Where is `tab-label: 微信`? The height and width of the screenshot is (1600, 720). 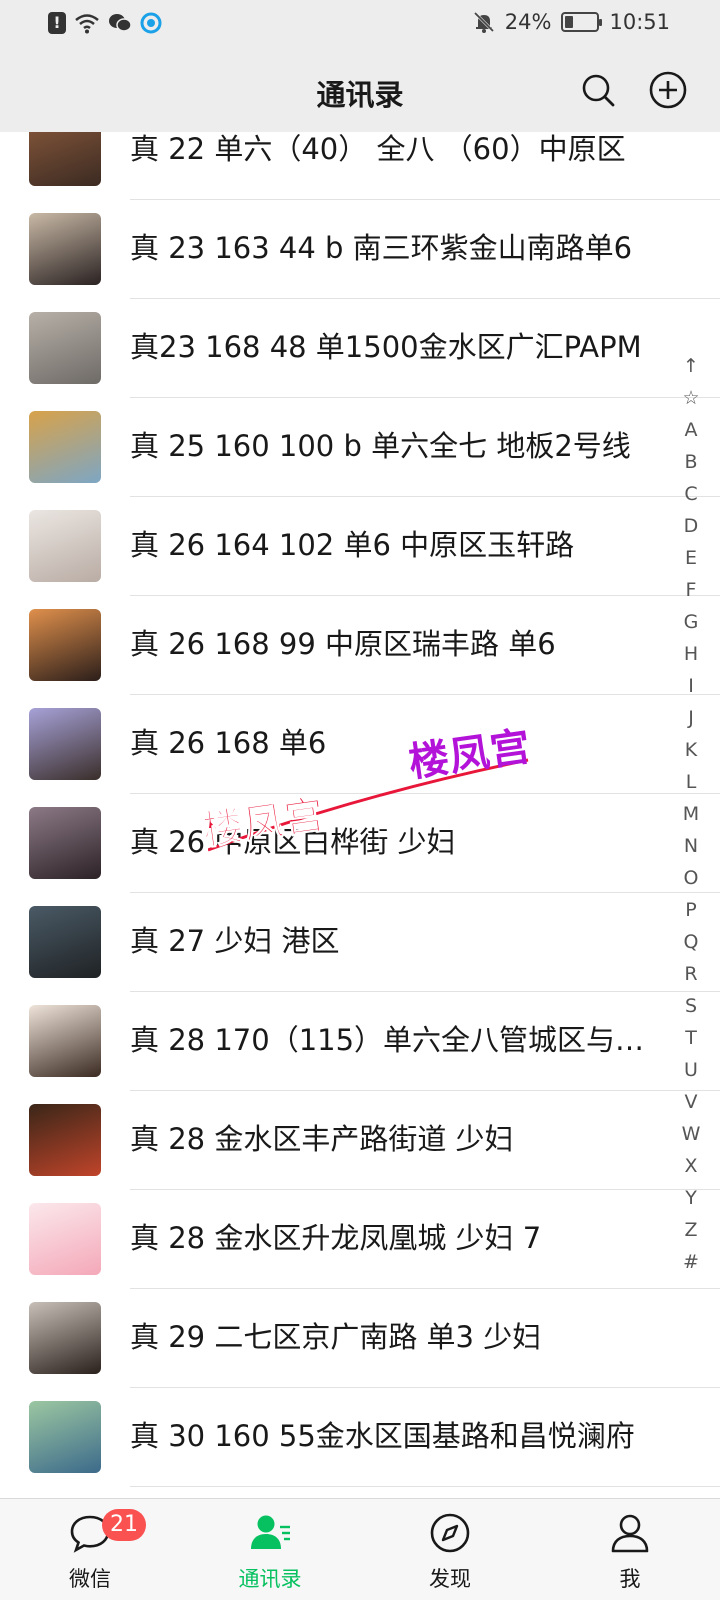
tab-label: 微信 is located at coordinates (90, 1579).